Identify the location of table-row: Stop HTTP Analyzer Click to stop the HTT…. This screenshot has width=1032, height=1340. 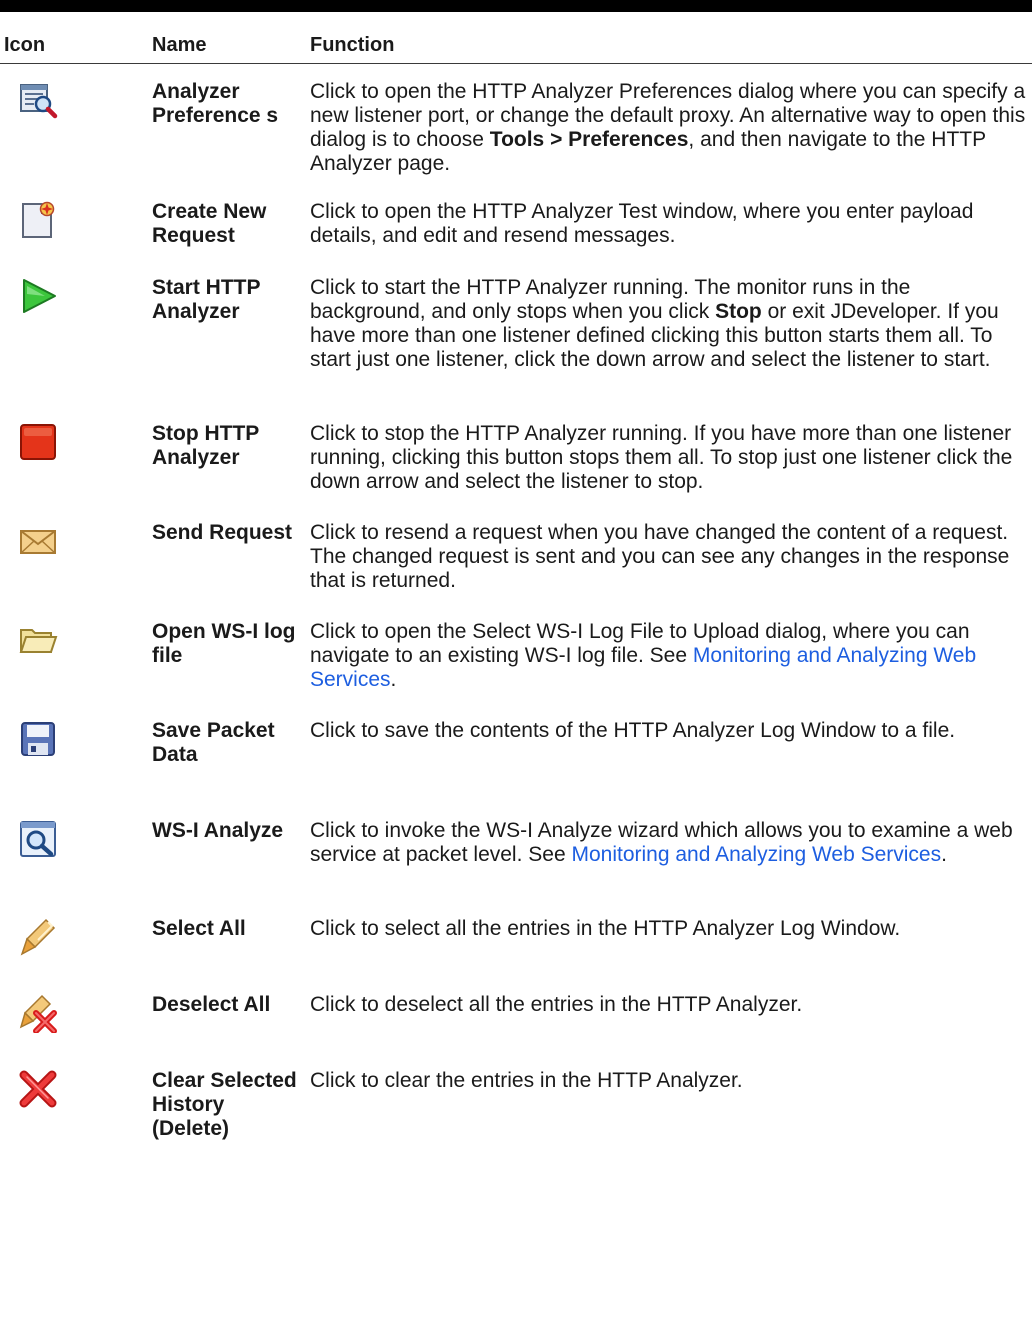
(516, 457).